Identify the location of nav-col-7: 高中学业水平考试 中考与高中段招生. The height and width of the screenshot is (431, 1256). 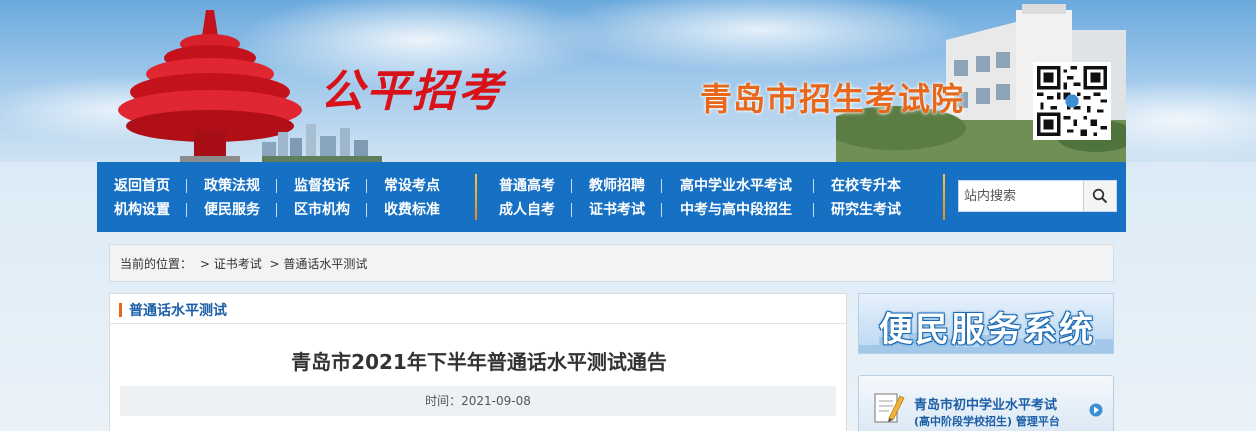
(736, 198).